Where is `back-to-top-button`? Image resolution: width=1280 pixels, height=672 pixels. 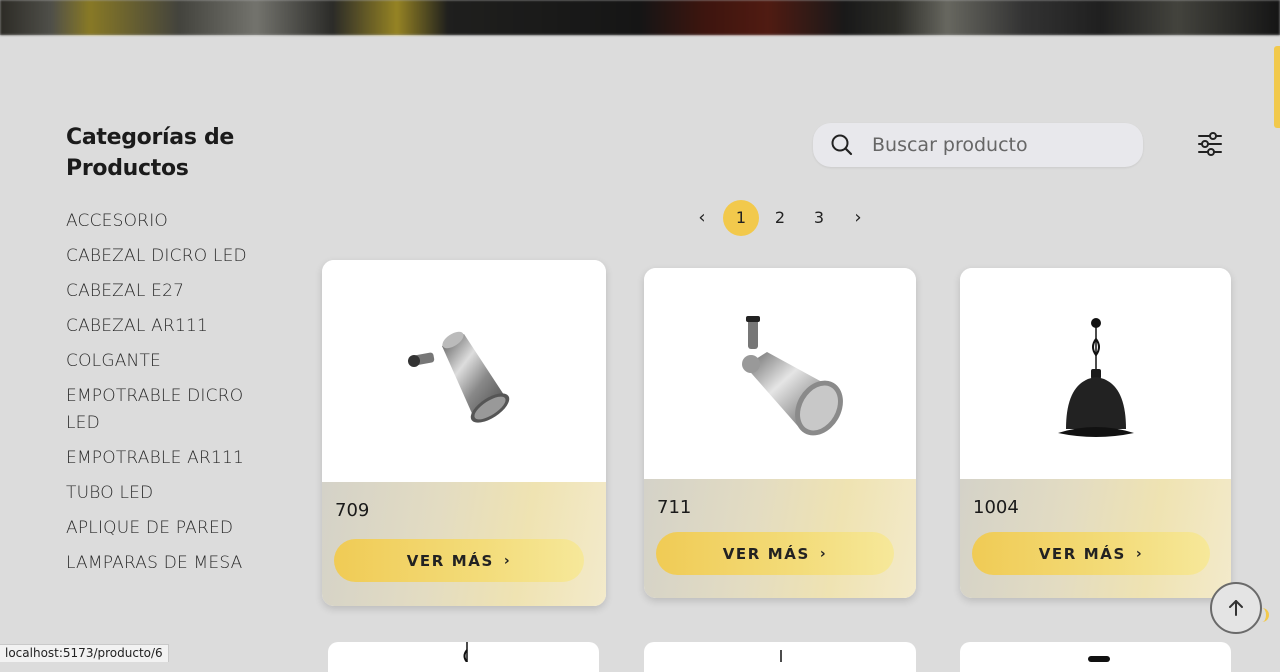 back-to-top-button is located at coordinates (1236, 608).